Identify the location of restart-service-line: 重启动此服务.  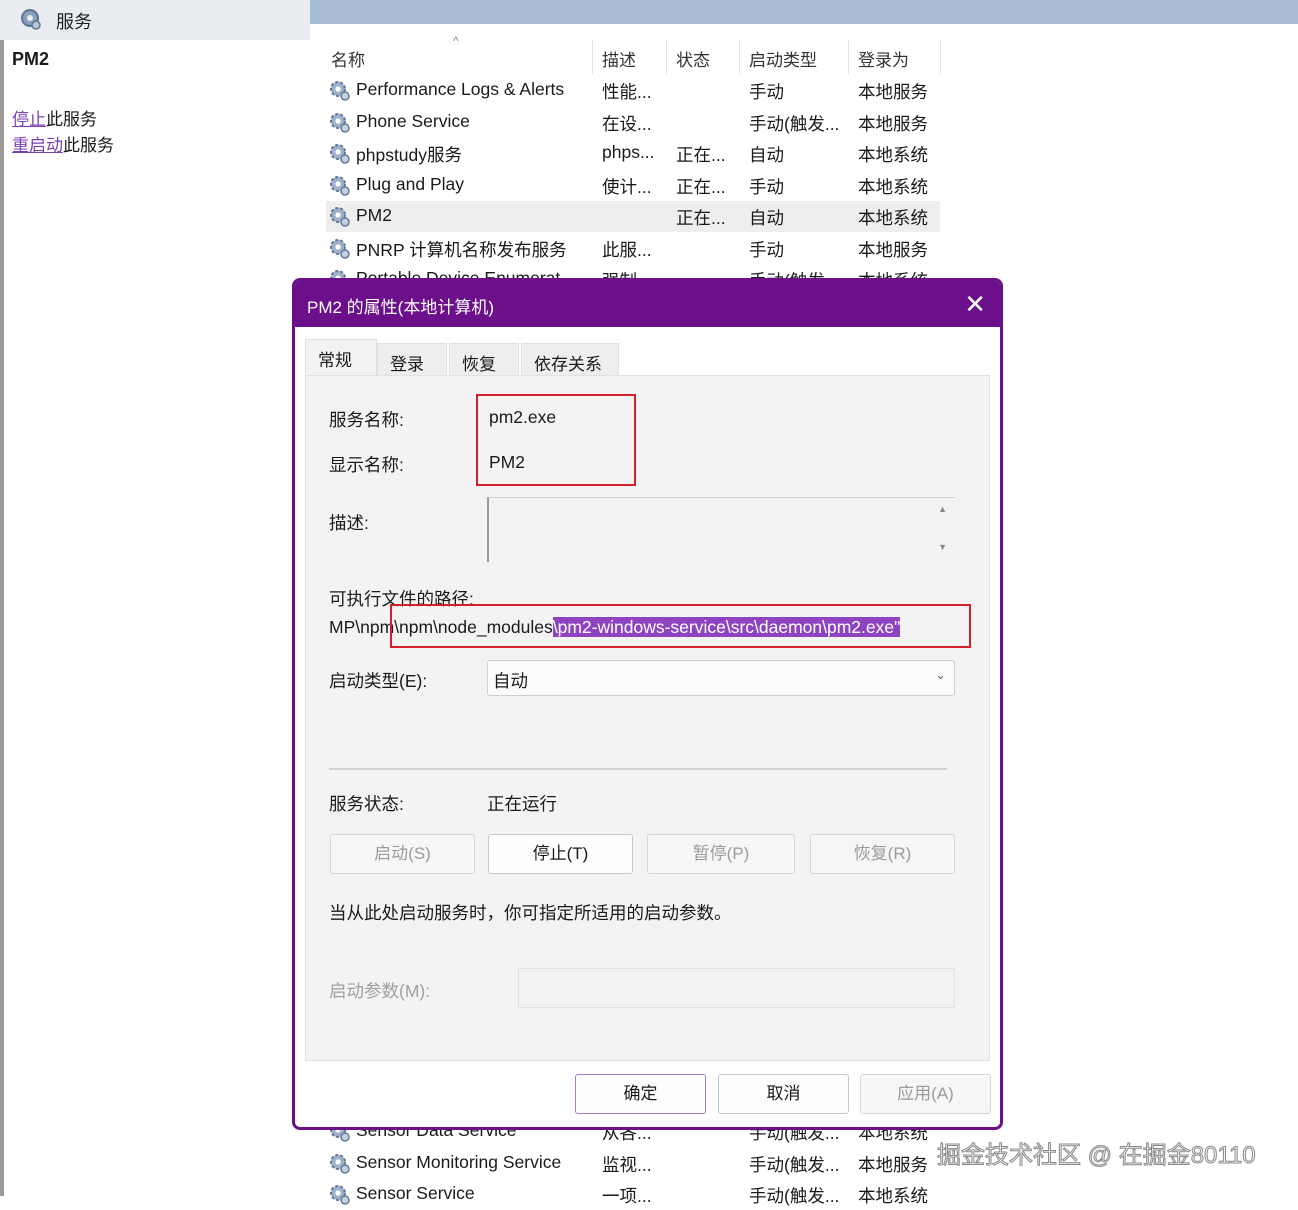
(63, 143).